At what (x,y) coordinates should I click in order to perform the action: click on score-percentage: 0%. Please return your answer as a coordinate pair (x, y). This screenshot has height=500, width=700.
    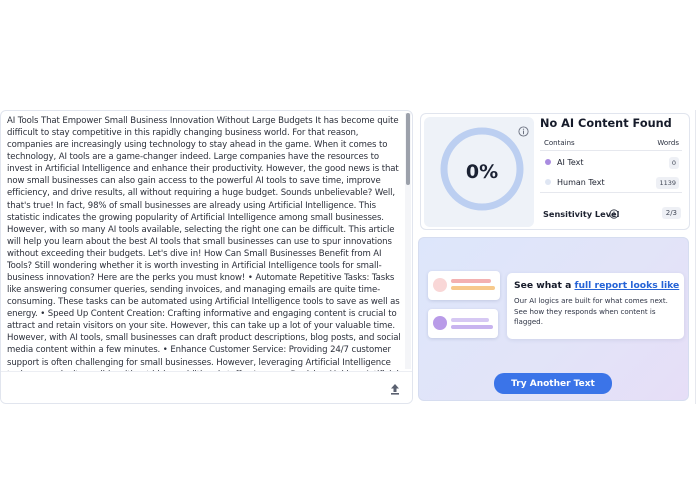
    Looking at the image, I should click on (482, 172).